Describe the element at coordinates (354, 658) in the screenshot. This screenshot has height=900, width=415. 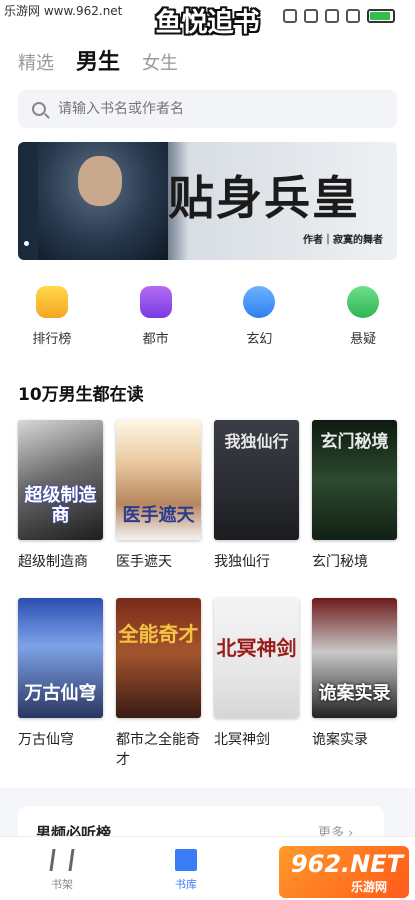
I see `book-cover: 诡案实录` at that location.